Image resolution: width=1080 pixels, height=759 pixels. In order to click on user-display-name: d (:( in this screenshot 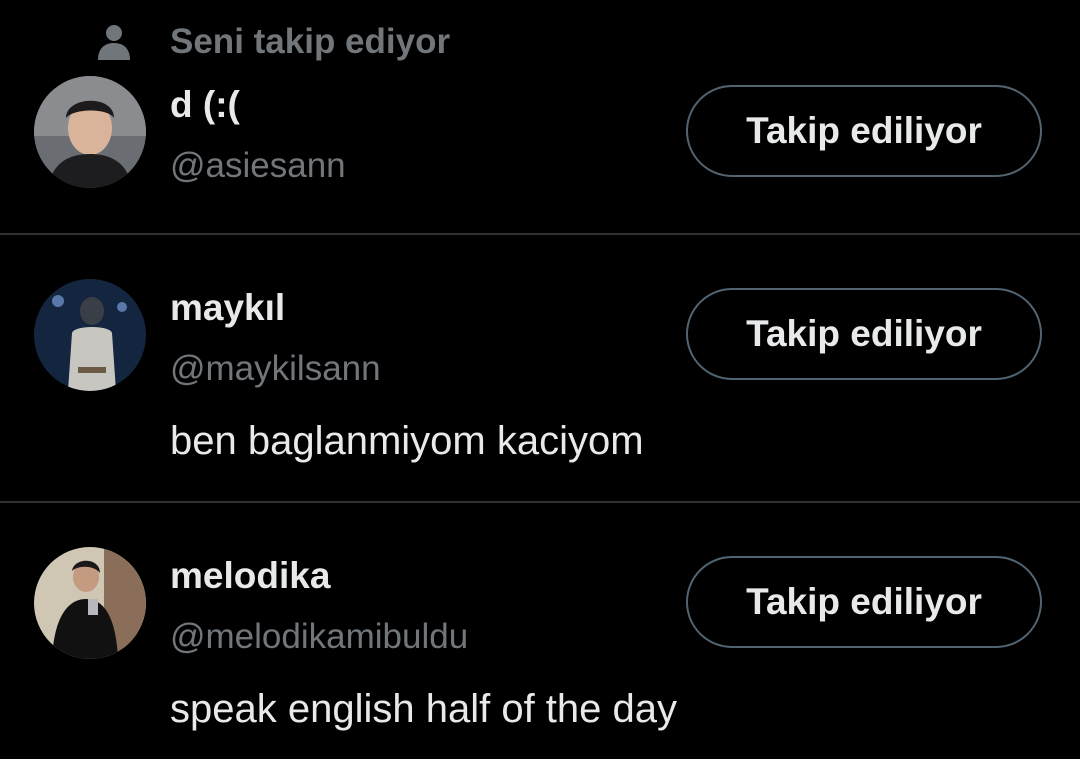, I will do `click(205, 105)`.